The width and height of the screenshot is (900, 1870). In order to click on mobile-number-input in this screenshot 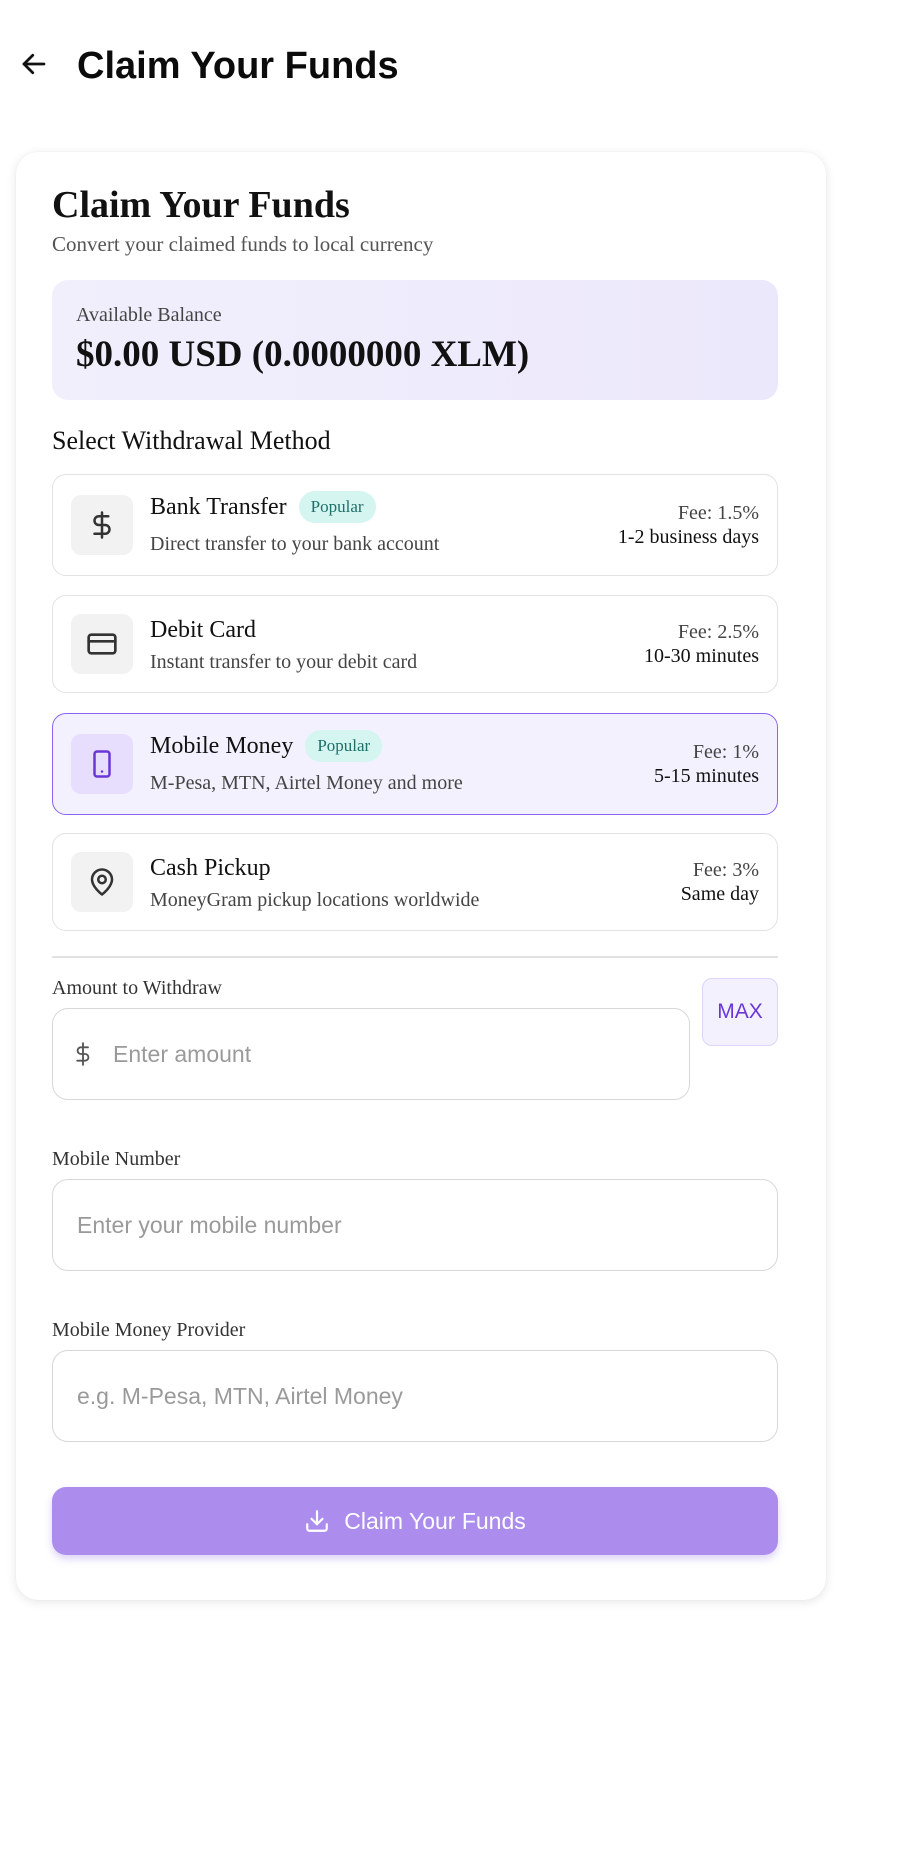, I will do `click(417, 1225)`.